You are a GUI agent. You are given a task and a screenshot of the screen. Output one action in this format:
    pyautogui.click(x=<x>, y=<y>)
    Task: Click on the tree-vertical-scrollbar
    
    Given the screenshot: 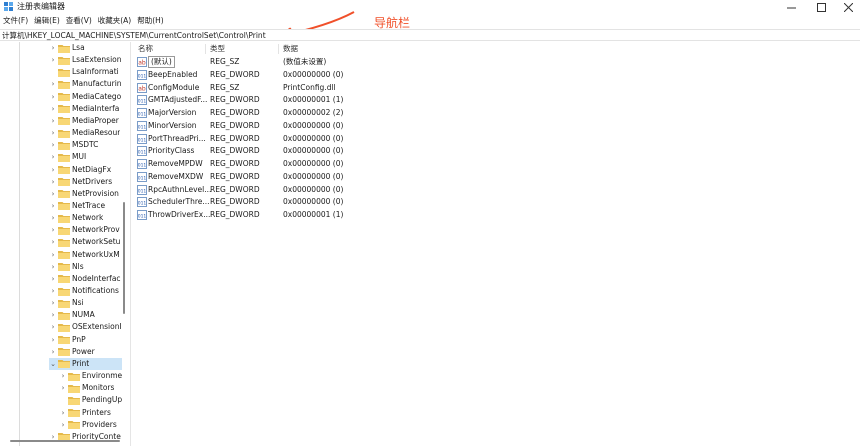 What is the action you would take?
    pyautogui.click(x=124, y=244)
    